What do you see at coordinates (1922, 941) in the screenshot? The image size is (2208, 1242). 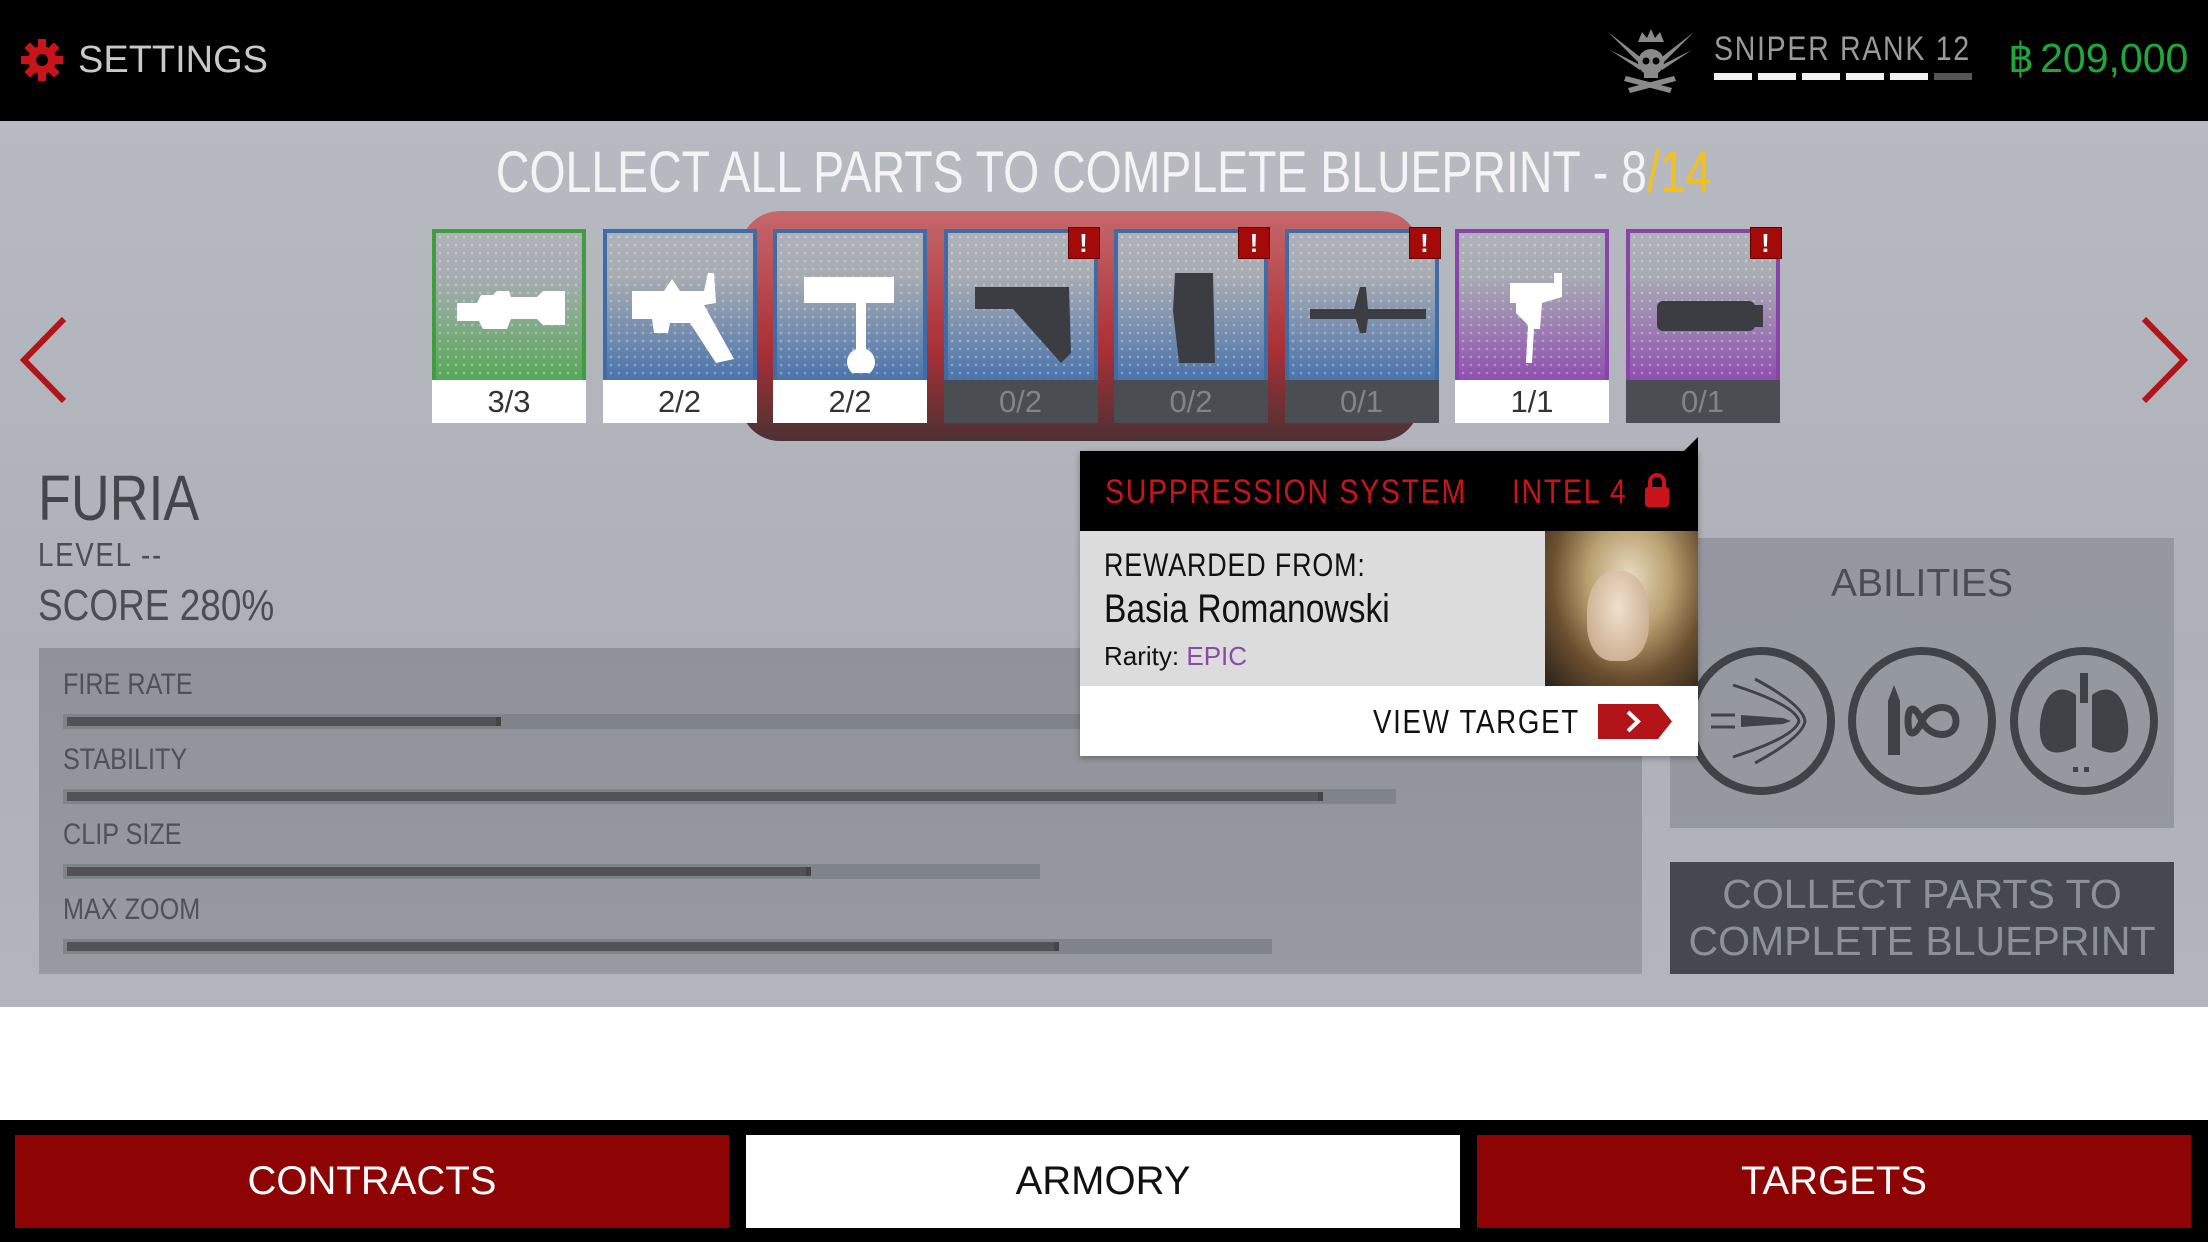 I see `collect-parts-line2: COMPLETE BLUEPRINT` at bounding box center [1922, 941].